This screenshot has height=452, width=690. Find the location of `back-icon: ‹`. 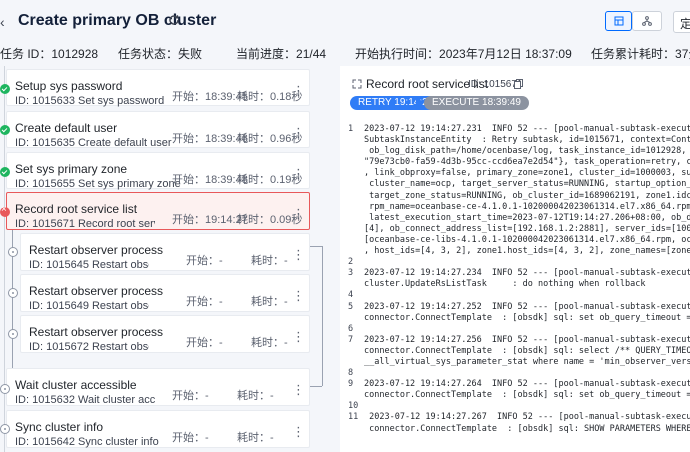

back-icon: ‹ is located at coordinates (2, 22).